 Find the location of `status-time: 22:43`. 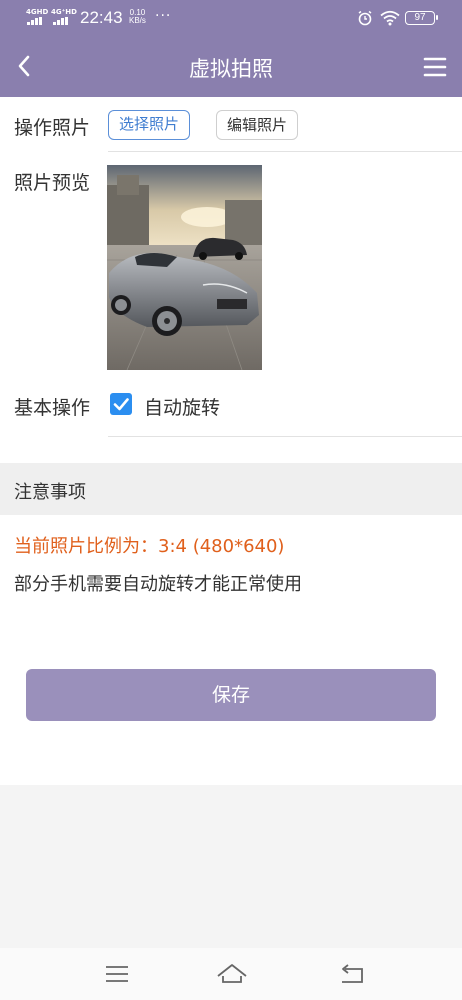

status-time: 22:43 is located at coordinates (101, 17).